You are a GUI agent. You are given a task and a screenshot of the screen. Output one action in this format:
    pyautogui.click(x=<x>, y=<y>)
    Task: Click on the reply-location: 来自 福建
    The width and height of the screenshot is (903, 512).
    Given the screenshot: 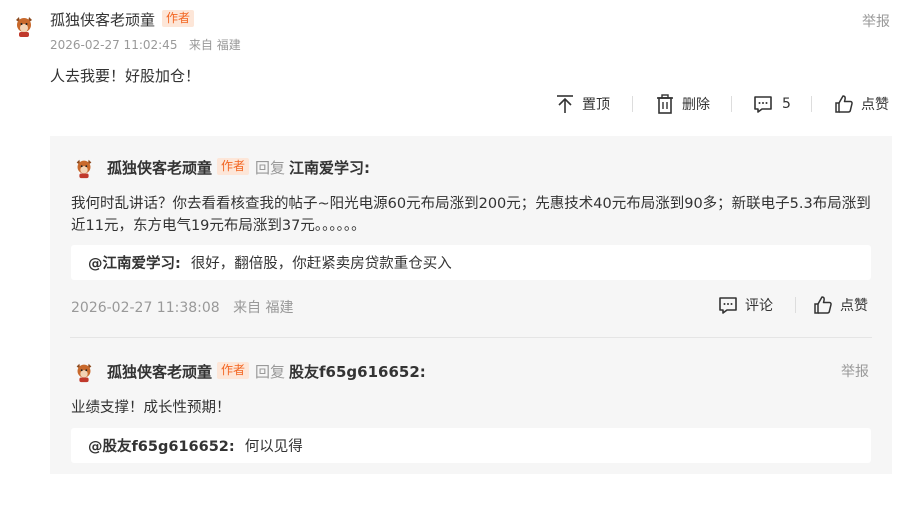 What is the action you would take?
    pyautogui.click(x=263, y=308)
    